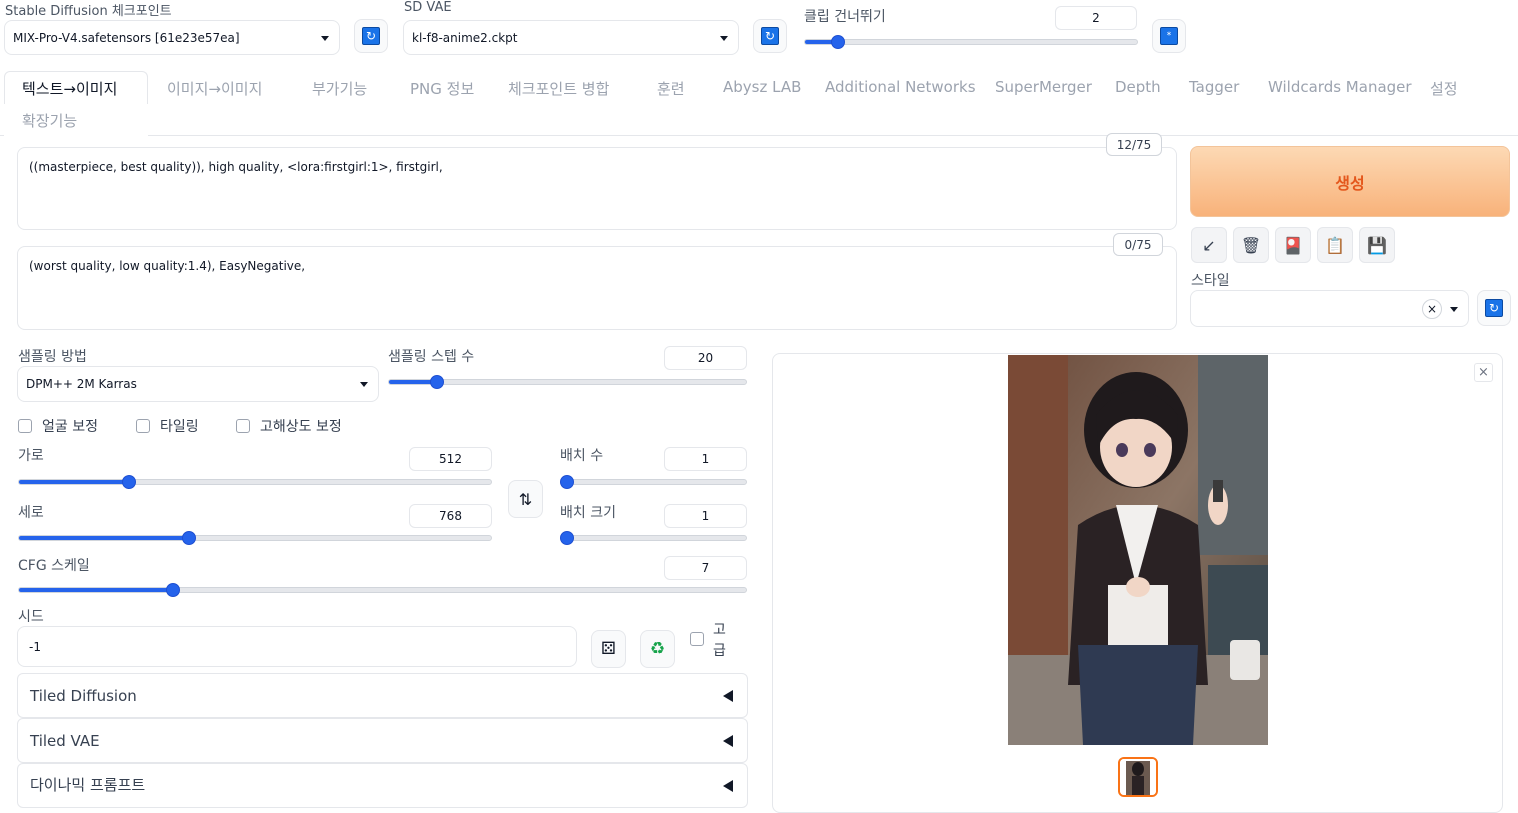  I want to click on batch-count-input: 1, so click(705, 459).